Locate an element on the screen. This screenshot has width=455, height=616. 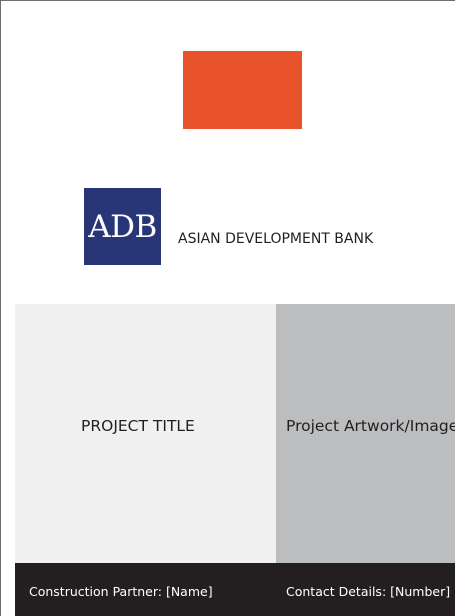
construction-partner: Construction Partner: [Name] is located at coordinates (121, 591).